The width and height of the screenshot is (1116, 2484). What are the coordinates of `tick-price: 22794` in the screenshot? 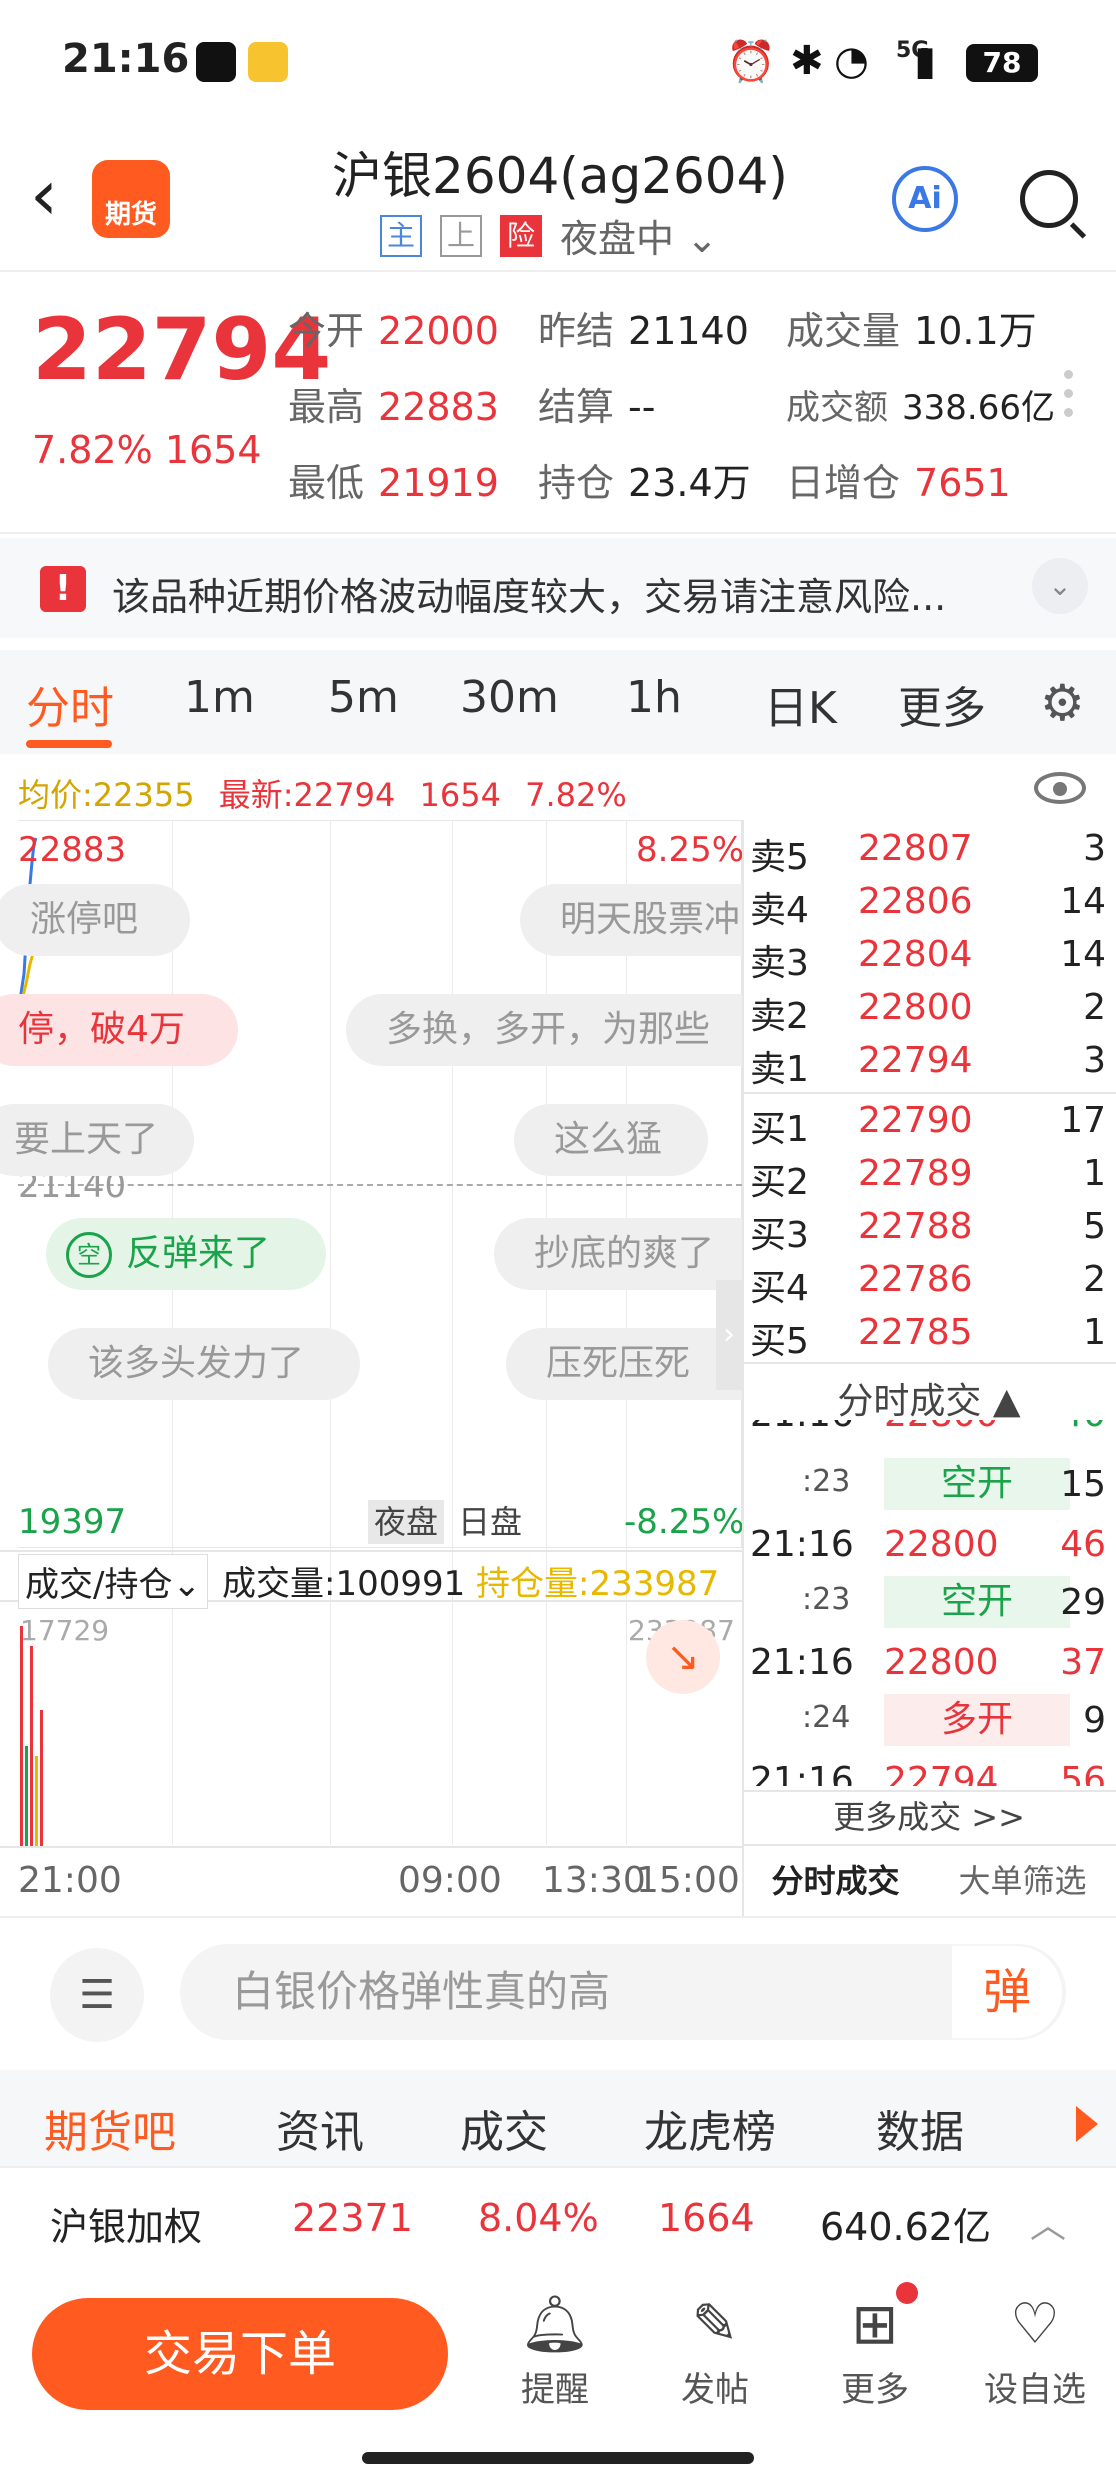 It's located at (941, 1773).